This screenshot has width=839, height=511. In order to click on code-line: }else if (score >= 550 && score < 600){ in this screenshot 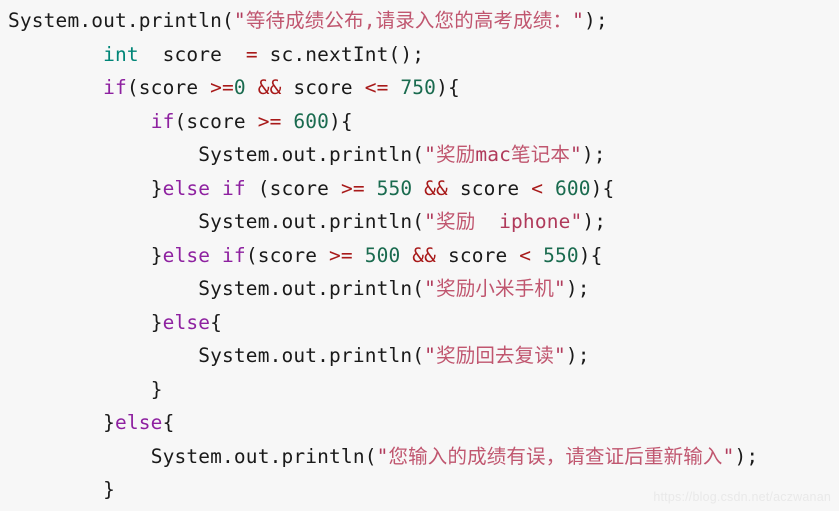, I will do `click(423, 189)`.